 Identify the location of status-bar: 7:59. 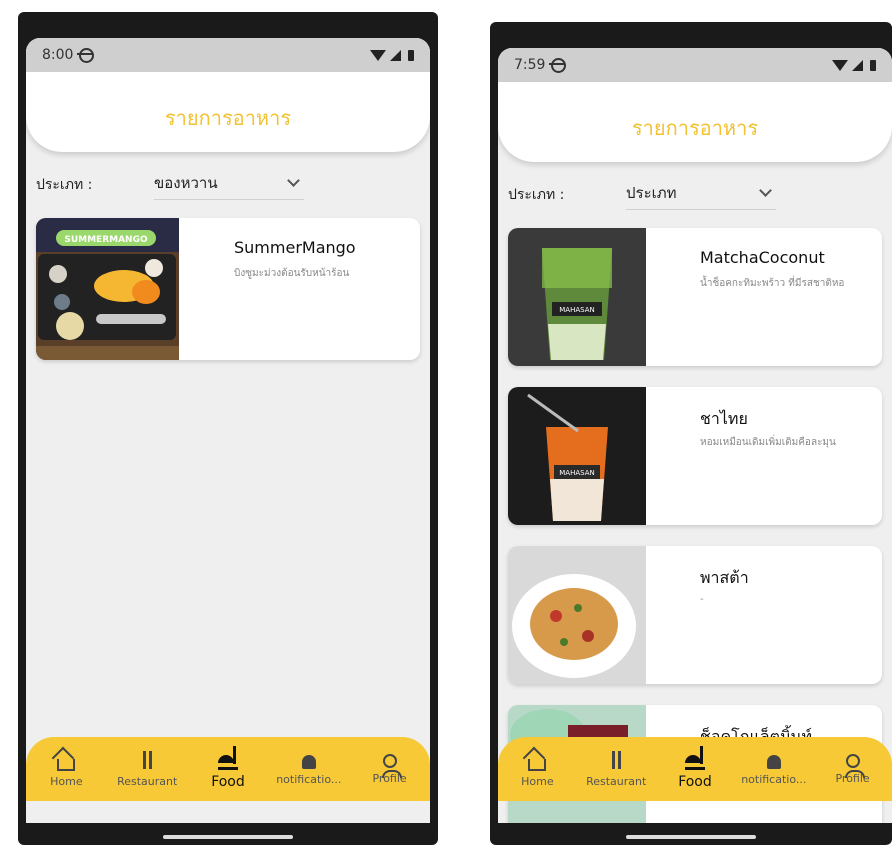
(695, 65).